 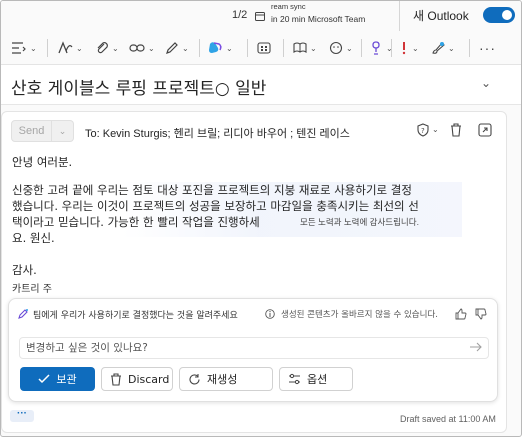 What do you see at coordinates (441, 16) in the screenshot?
I see `new-outlook-label: 새 Outlook` at bounding box center [441, 16].